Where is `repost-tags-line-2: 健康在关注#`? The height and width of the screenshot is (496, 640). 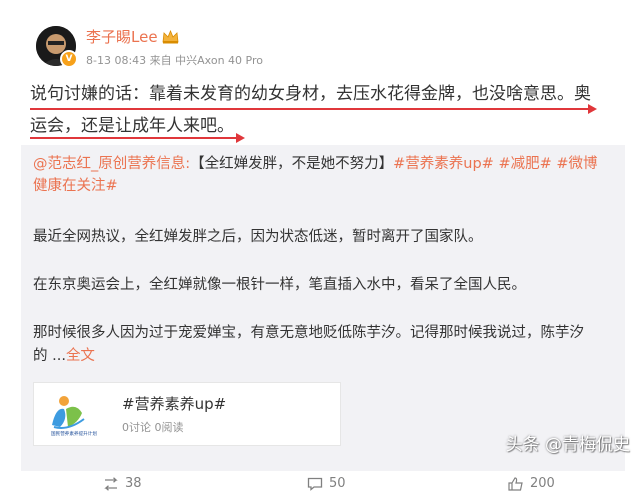
repost-tags-line-2: 健康在关注# is located at coordinates (75, 186).